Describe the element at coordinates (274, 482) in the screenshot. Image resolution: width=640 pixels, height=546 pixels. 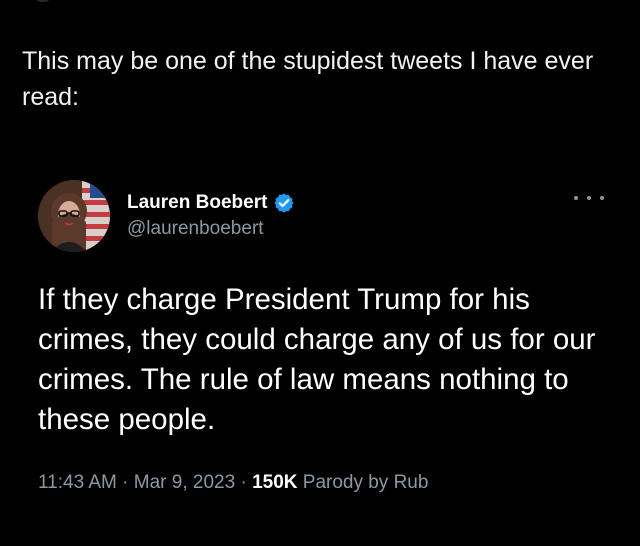
I see `view-count: 150K` at that location.